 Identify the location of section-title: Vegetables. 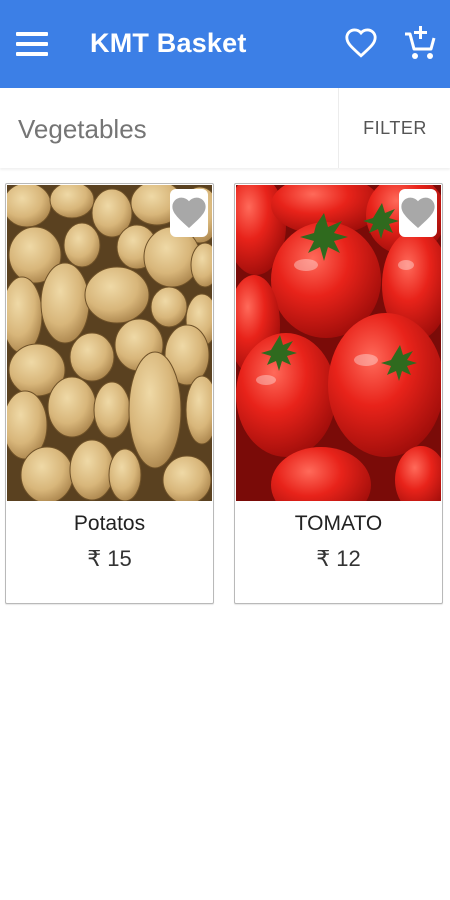
(82, 129).